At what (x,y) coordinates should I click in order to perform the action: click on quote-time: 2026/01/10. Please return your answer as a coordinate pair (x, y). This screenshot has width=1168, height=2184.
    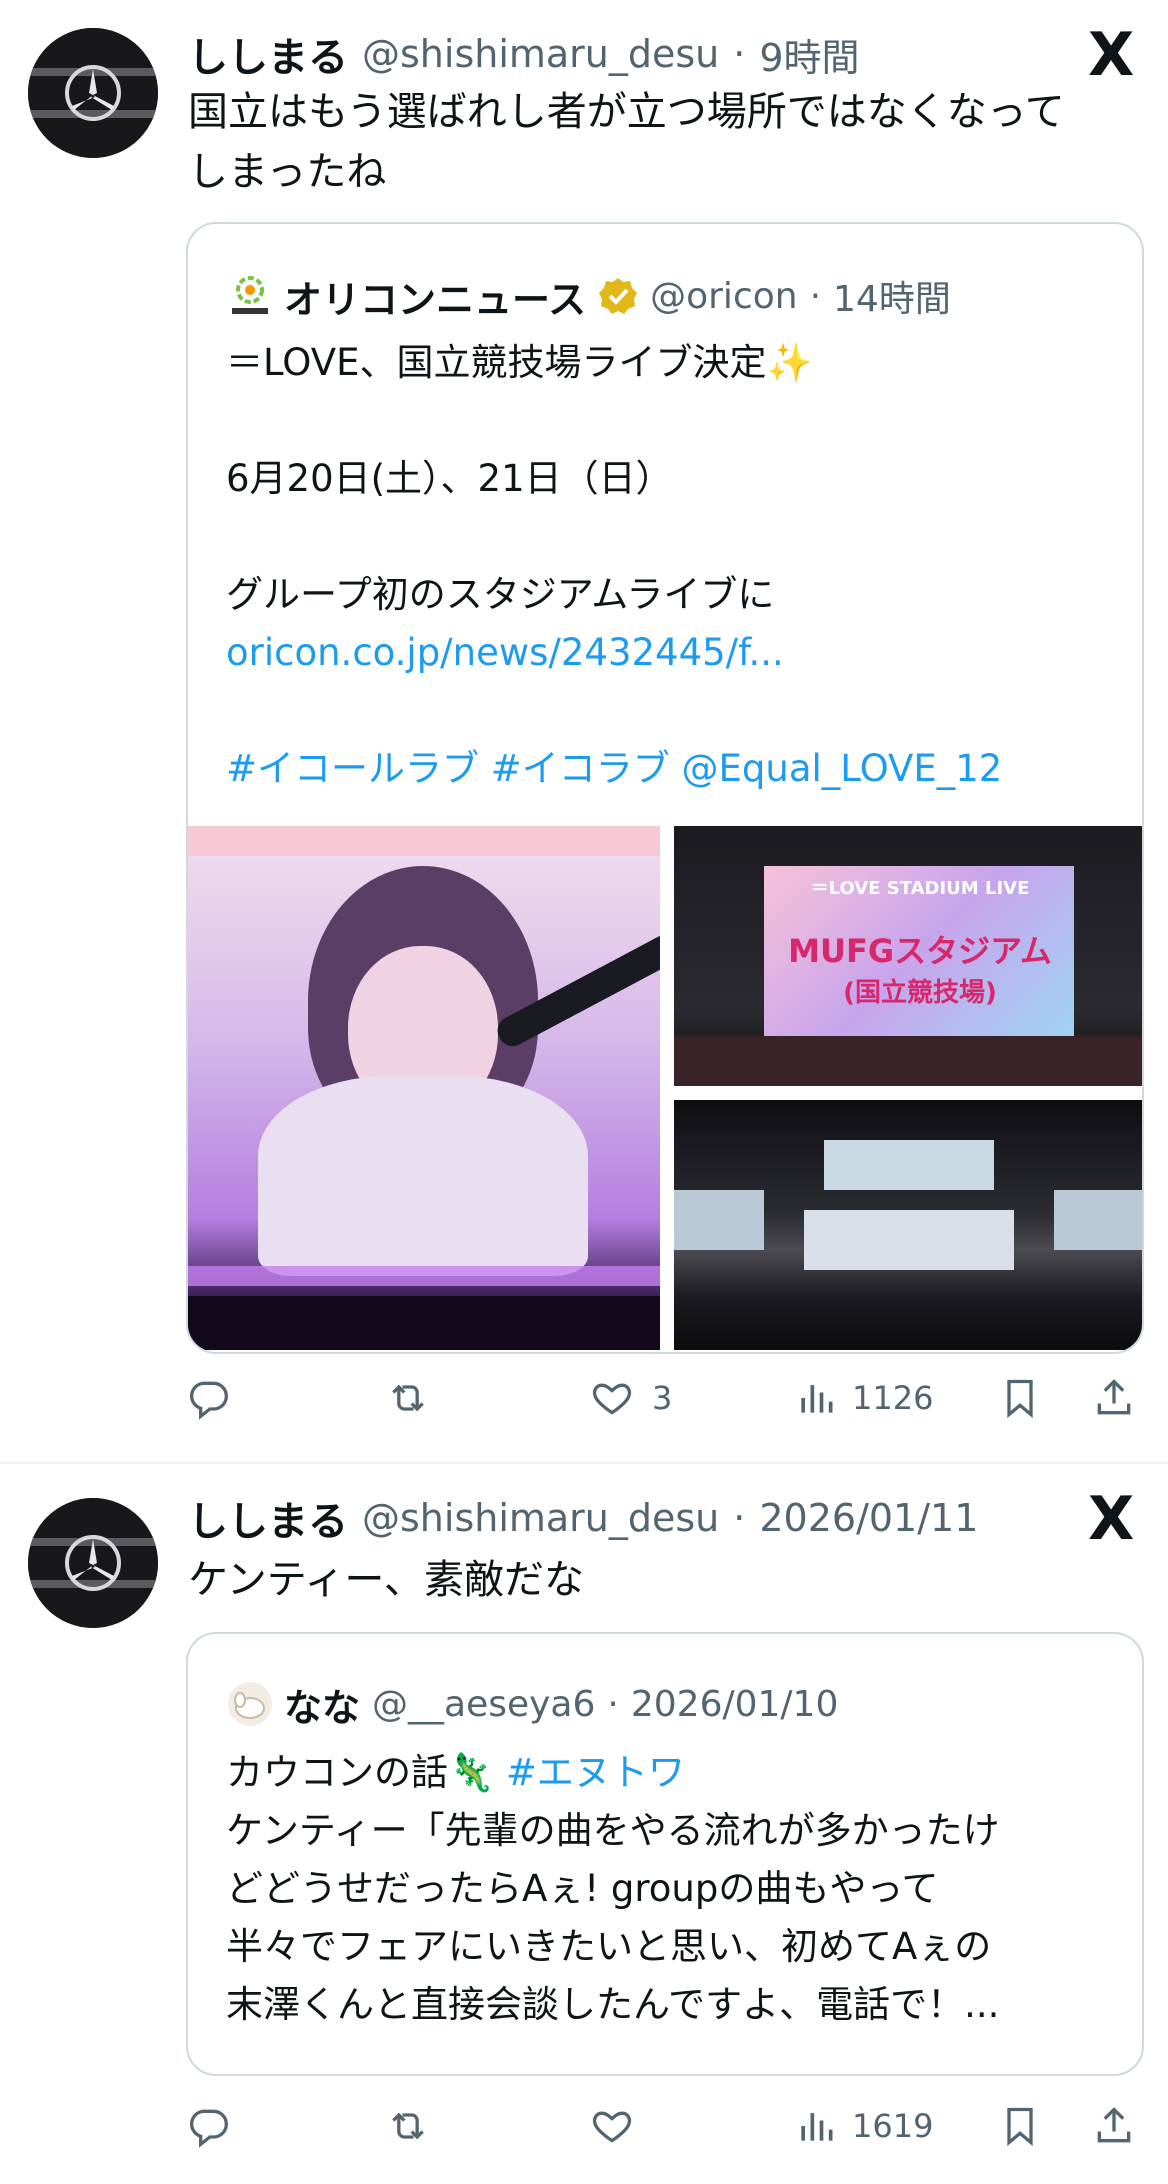
    Looking at the image, I should click on (735, 1704).